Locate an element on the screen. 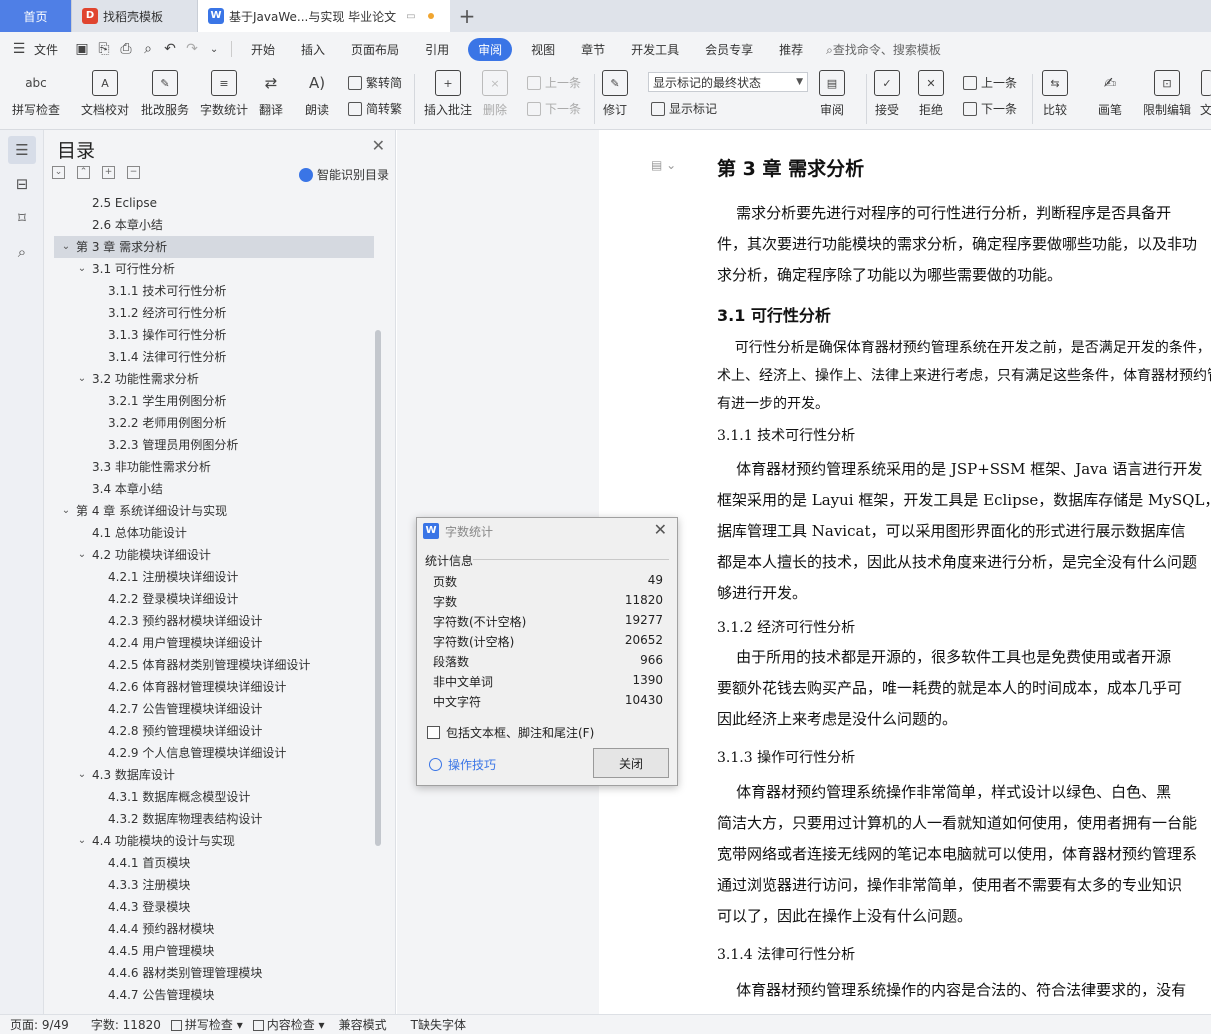 Image resolution: width=1211 pixels, height=1034 pixels. toc-item: ⌄ 3.1 可行性分析 is located at coordinates (214, 269).